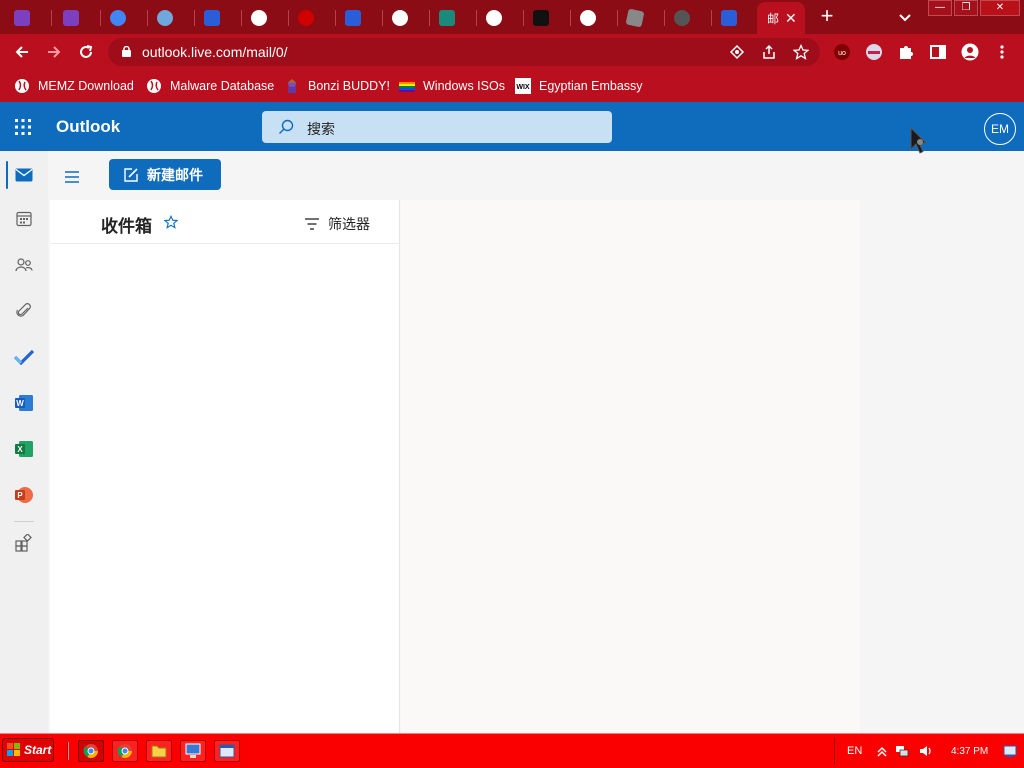 The image size is (1024, 768). I want to click on show-hidden-icons-chevron-icon, so click(882, 751).